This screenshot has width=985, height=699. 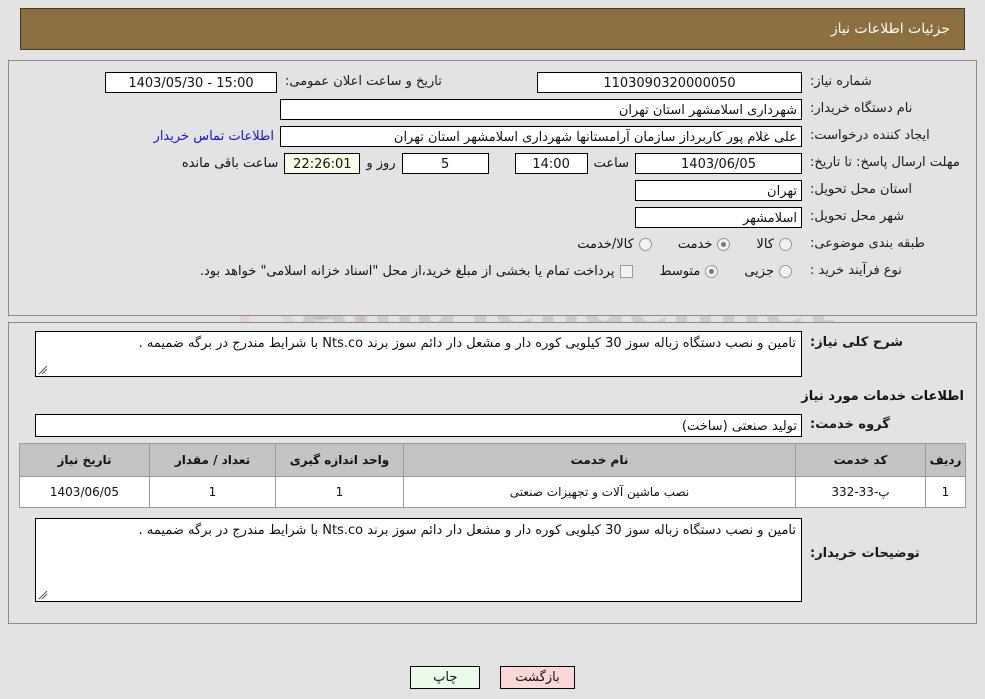 What do you see at coordinates (339, 492) in the screenshot?
I see `cell-unit: 1` at bounding box center [339, 492].